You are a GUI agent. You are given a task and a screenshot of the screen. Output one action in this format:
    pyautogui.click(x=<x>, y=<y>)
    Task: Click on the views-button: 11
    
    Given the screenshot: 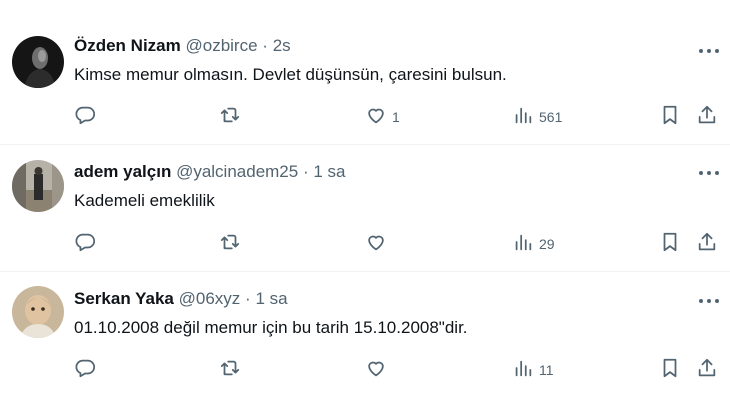 What is the action you would take?
    pyautogui.click(x=533, y=370)
    